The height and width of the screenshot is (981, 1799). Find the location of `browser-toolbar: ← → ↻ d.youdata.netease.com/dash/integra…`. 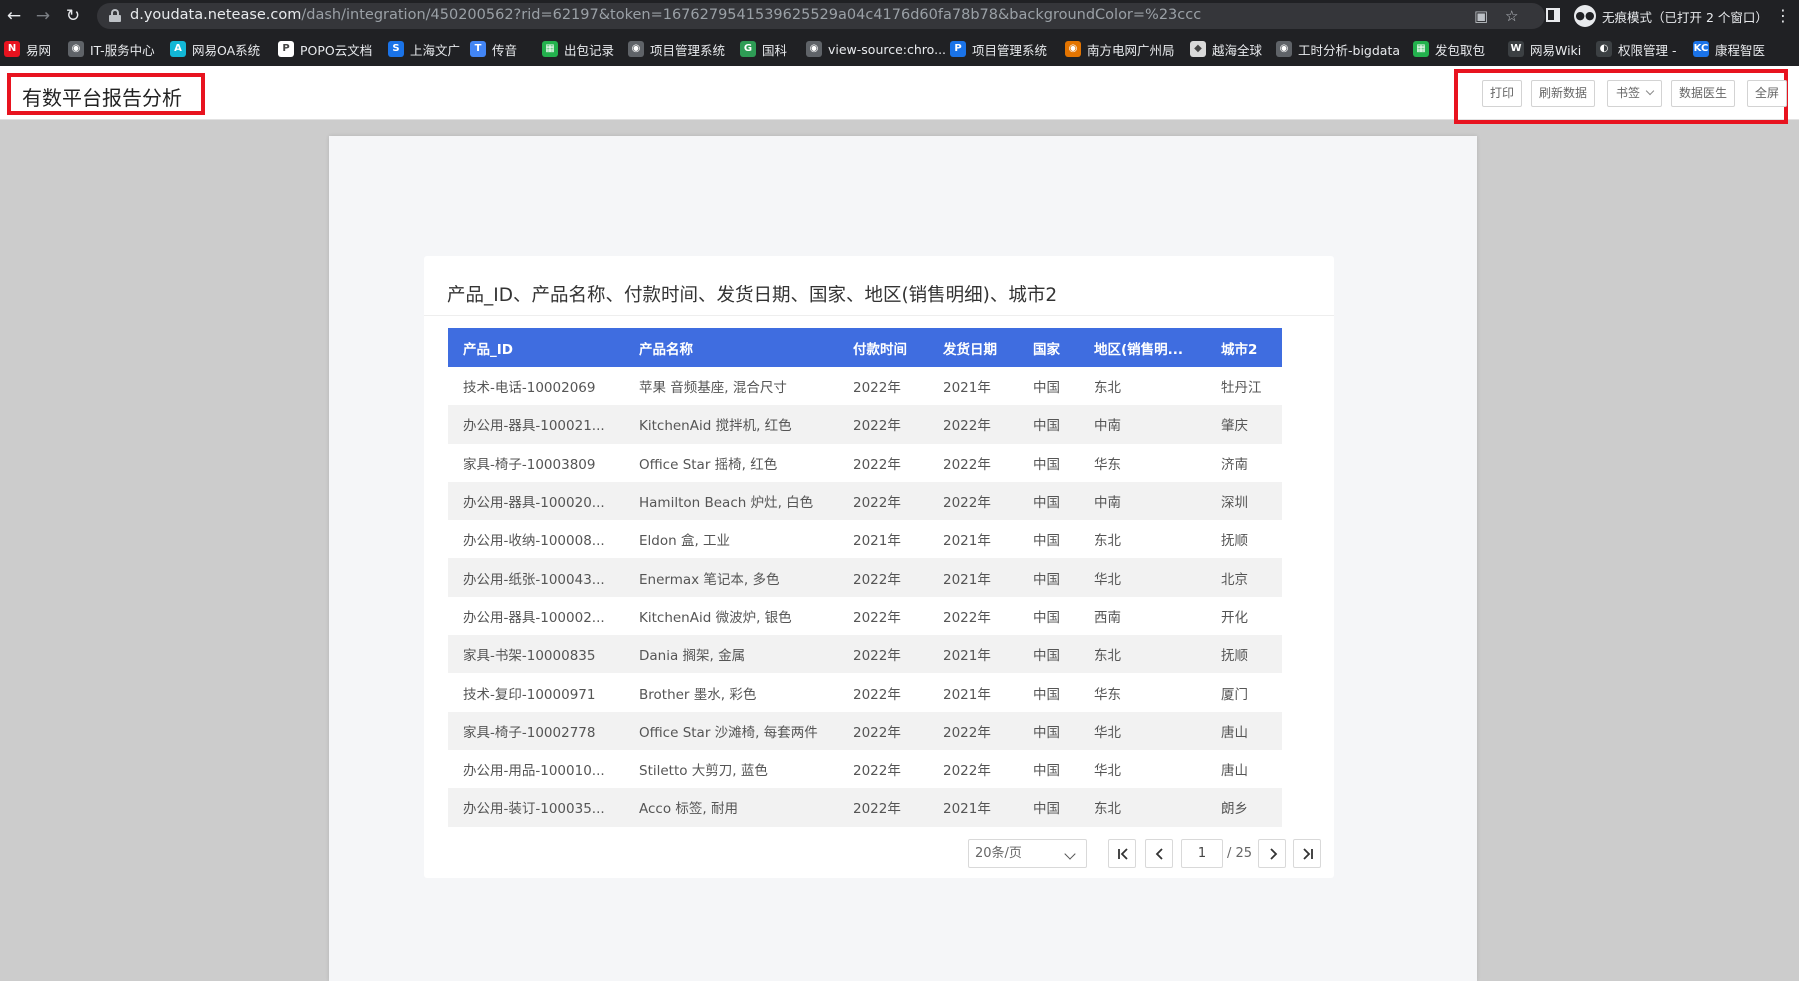

browser-toolbar: ← → ↻ d.youdata.netease.com/dash/integra… is located at coordinates (899, 16).